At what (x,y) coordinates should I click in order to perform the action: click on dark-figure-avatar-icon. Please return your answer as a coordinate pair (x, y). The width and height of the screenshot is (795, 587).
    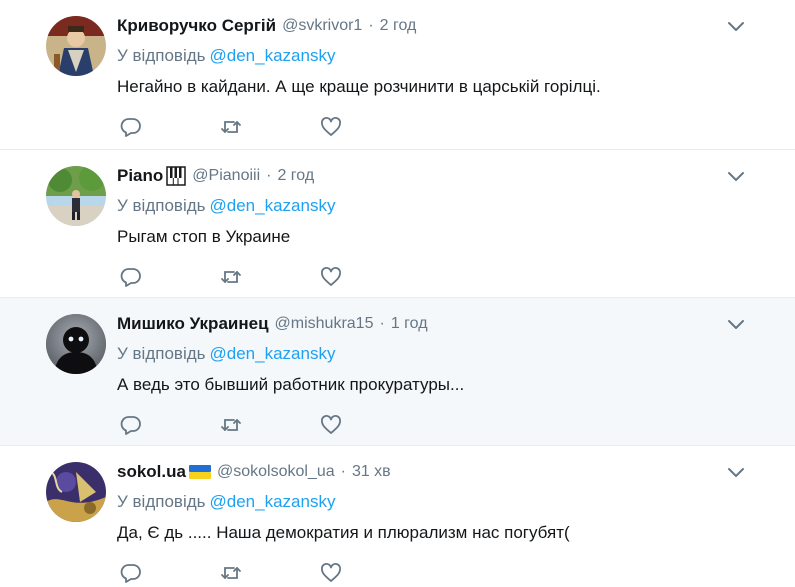
    Looking at the image, I should click on (76, 344).